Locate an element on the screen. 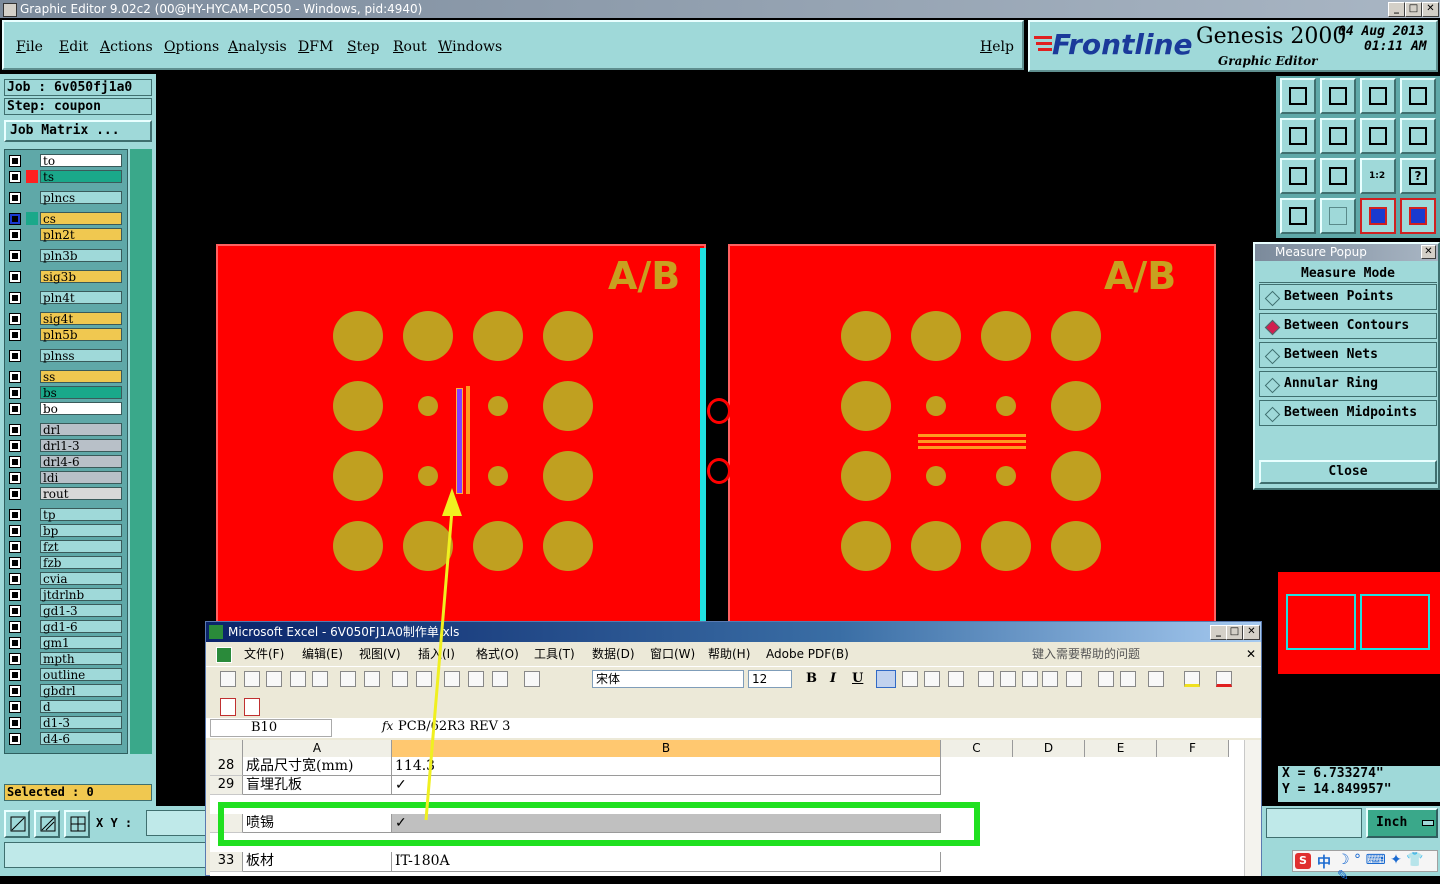 The image size is (1440, 884). function-icon: fx is located at coordinates (387, 726).